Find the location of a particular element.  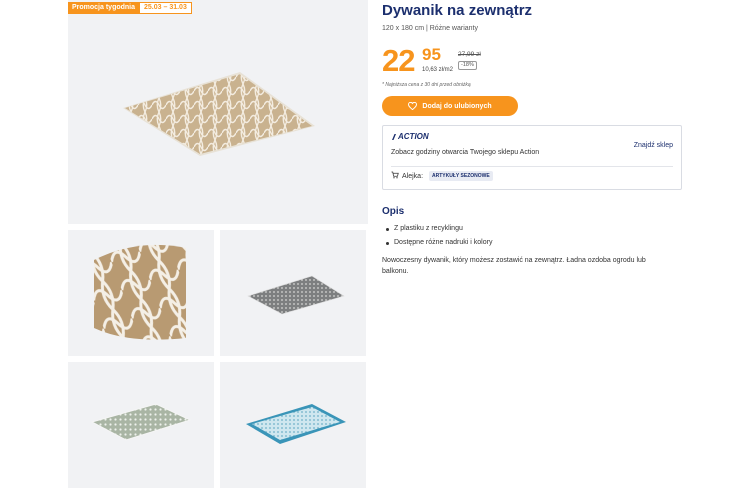

store-divider is located at coordinates (532, 166).